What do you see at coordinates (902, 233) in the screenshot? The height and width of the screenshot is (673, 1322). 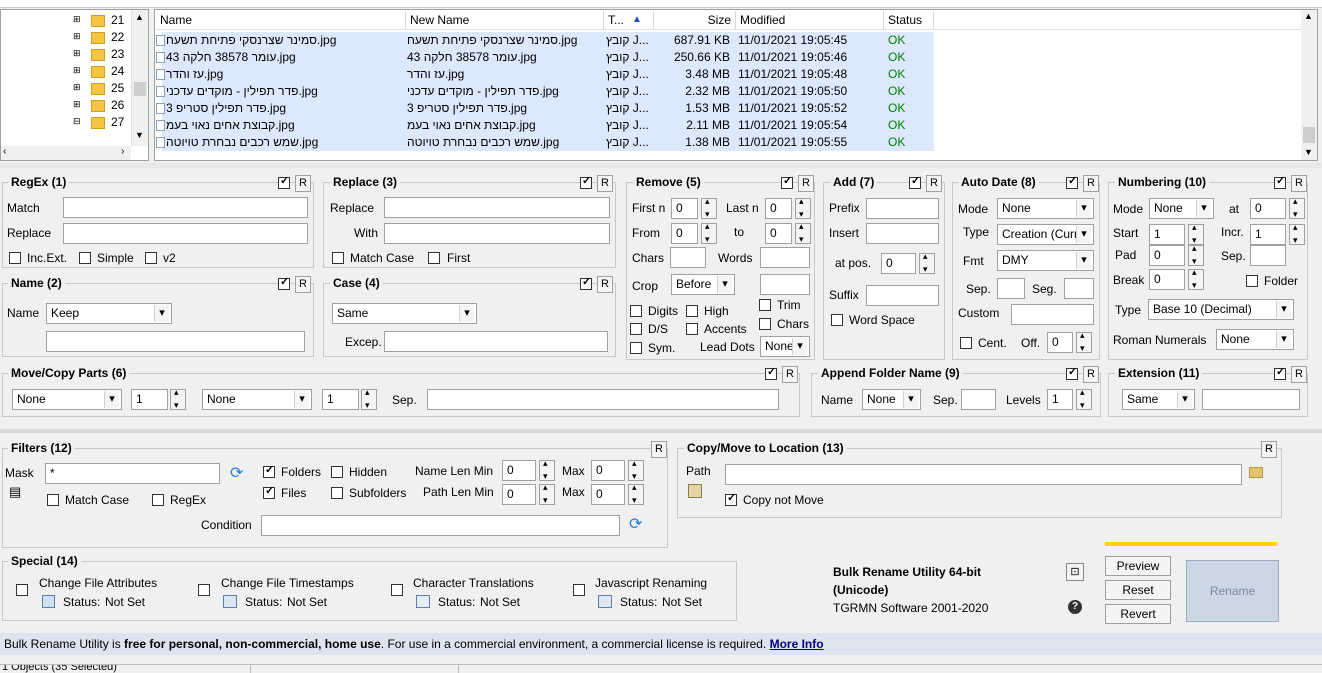 I see `add-insert-input` at bounding box center [902, 233].